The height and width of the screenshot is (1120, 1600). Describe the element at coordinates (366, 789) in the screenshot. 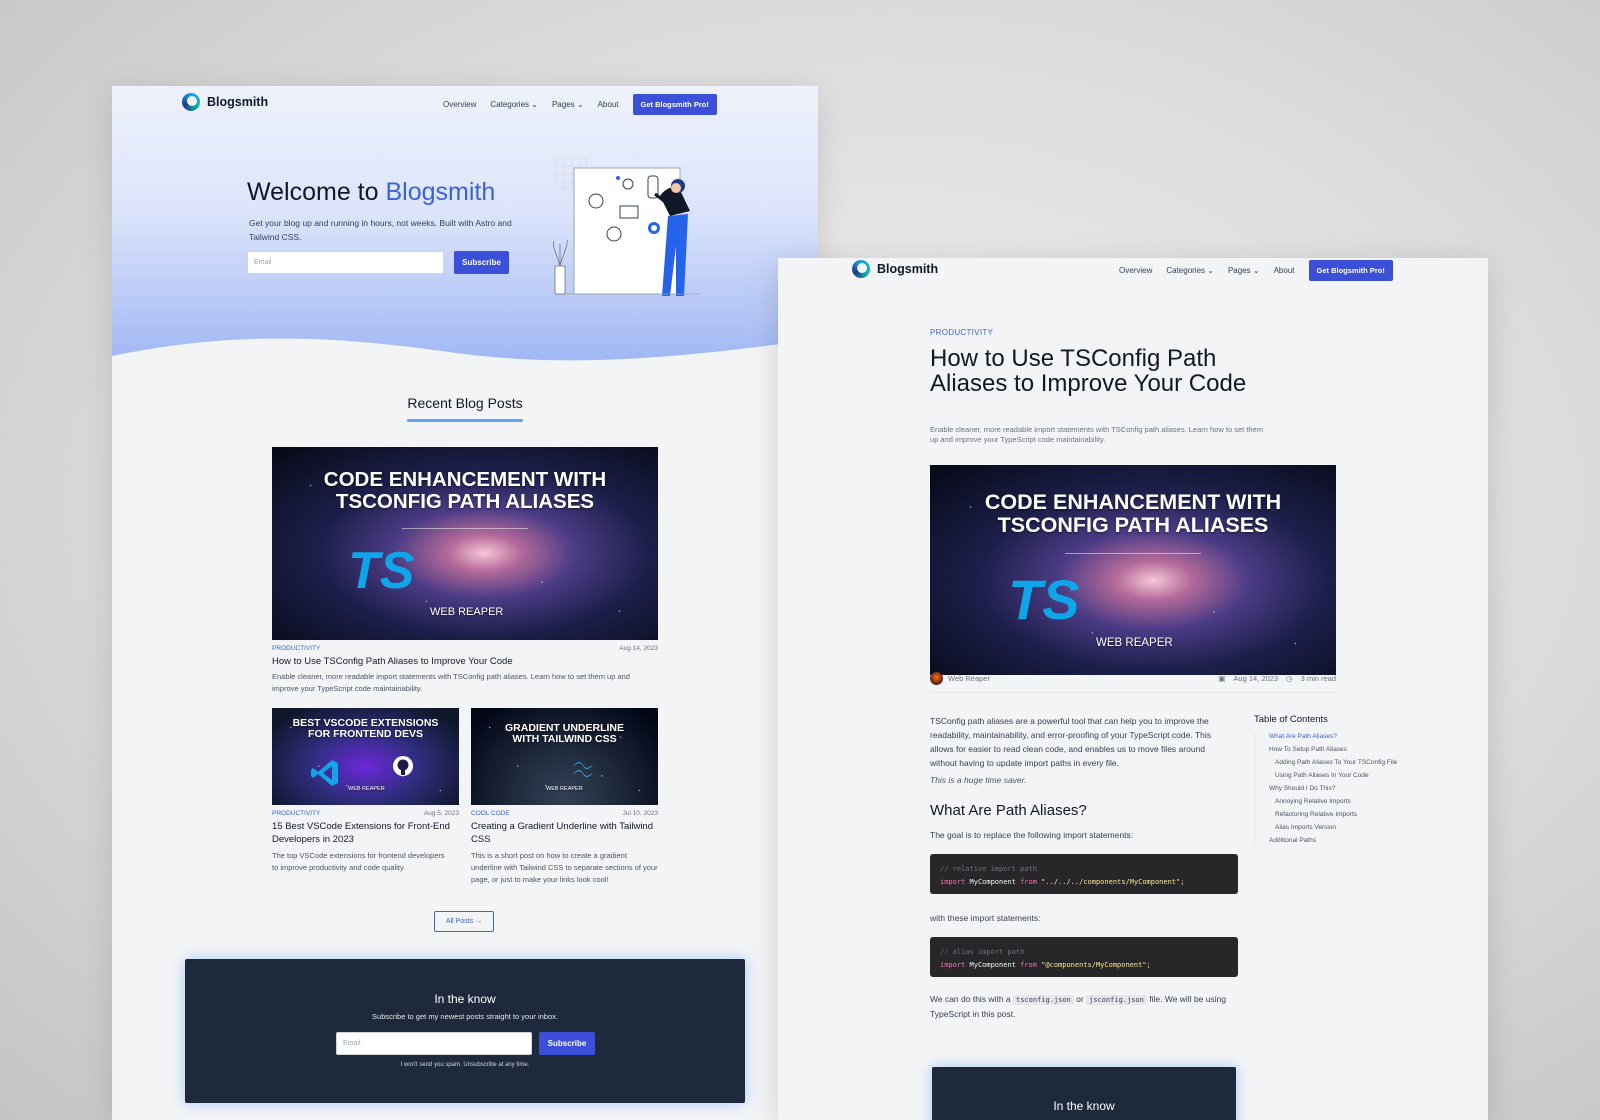

I see `post-card-1-image-author: WEB REAPER` at that location.